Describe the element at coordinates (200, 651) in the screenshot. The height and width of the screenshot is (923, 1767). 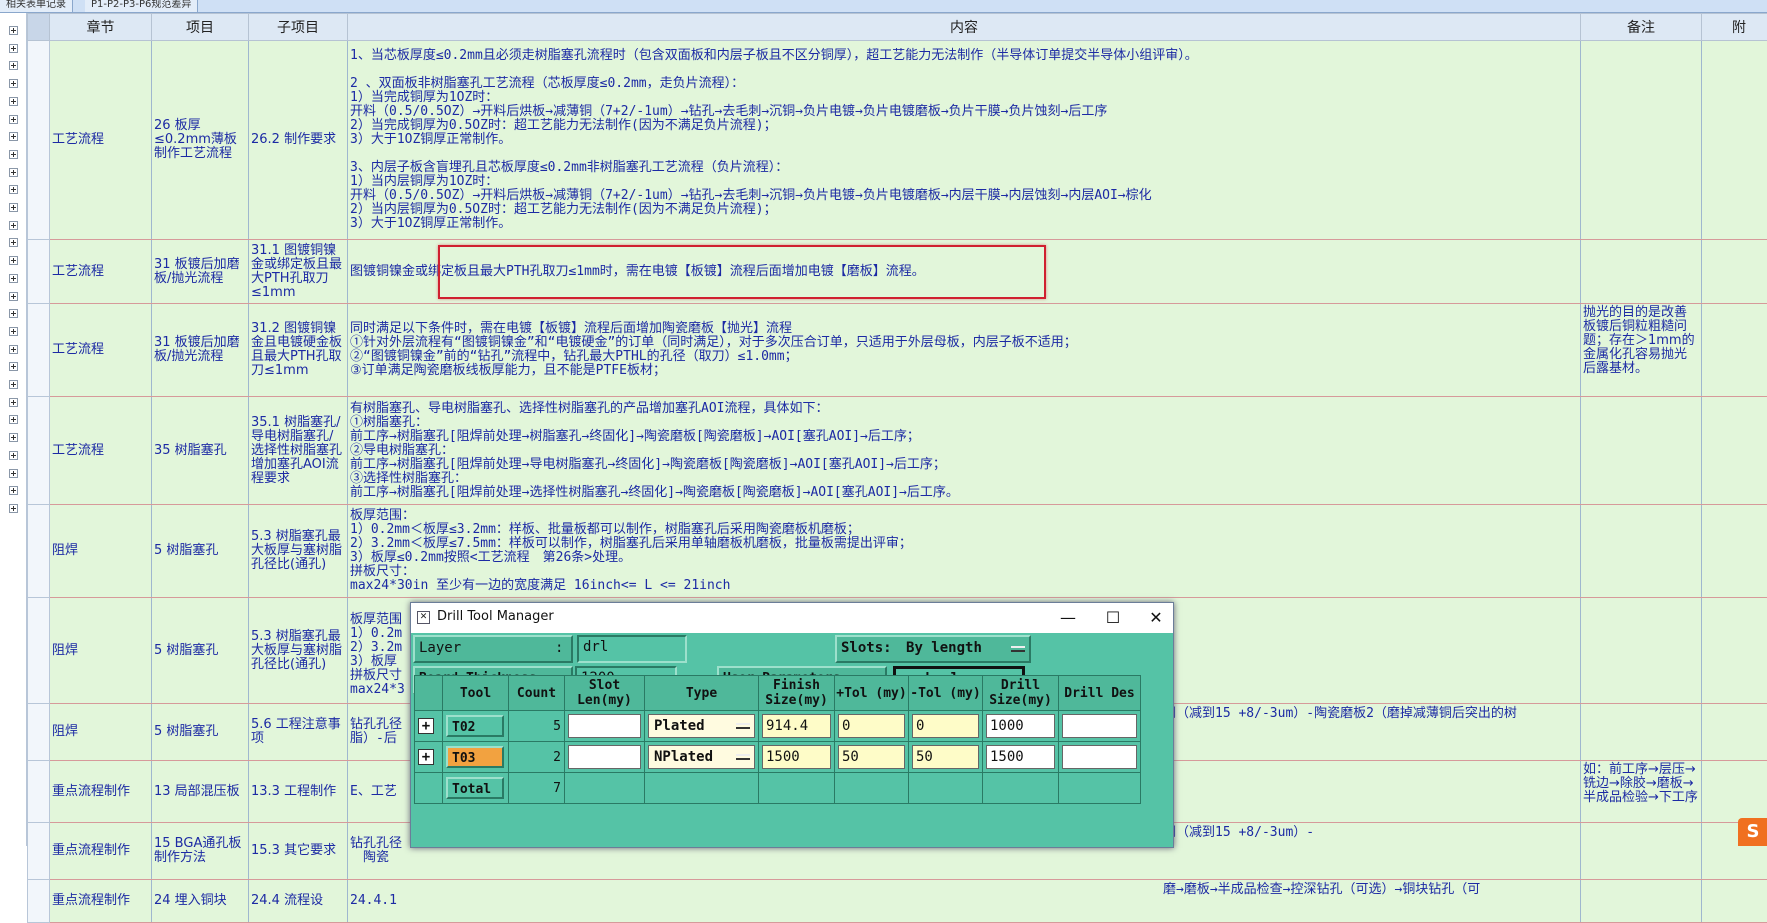
I see `cell-item: 5 树脂塞孔` at that location.